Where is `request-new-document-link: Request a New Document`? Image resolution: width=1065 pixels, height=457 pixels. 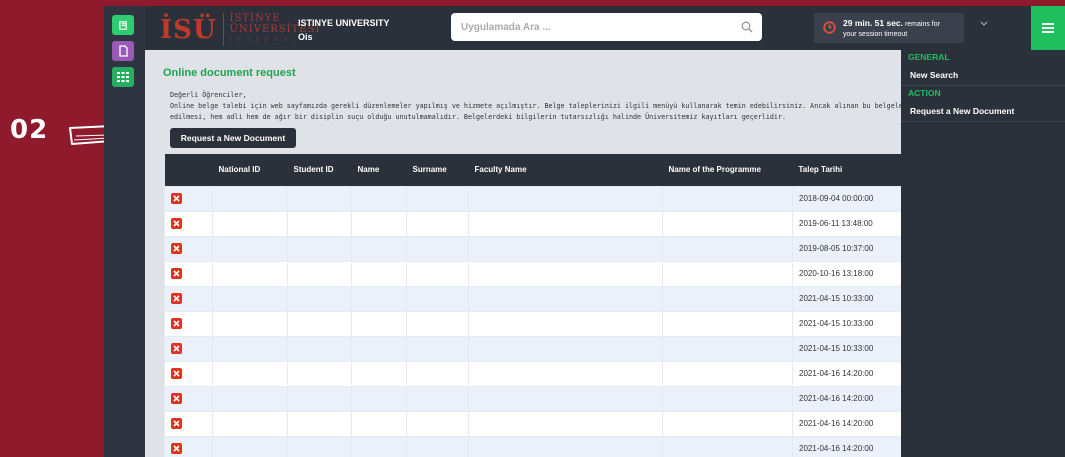 request-new-document-link: Request a New Document is located at coordinates (983, 111).